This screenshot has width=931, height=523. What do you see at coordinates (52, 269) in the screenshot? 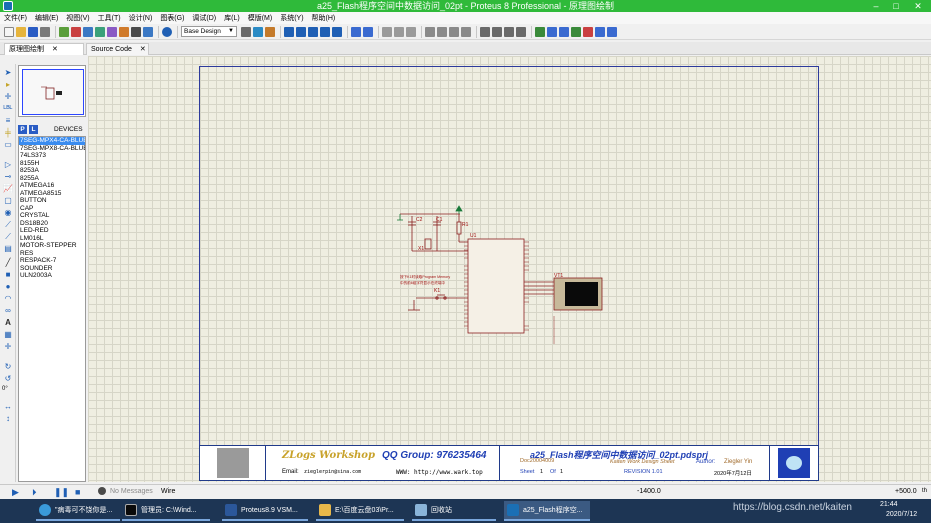
I see `list-item: SOUNDER` at bounding box center [52, 269].